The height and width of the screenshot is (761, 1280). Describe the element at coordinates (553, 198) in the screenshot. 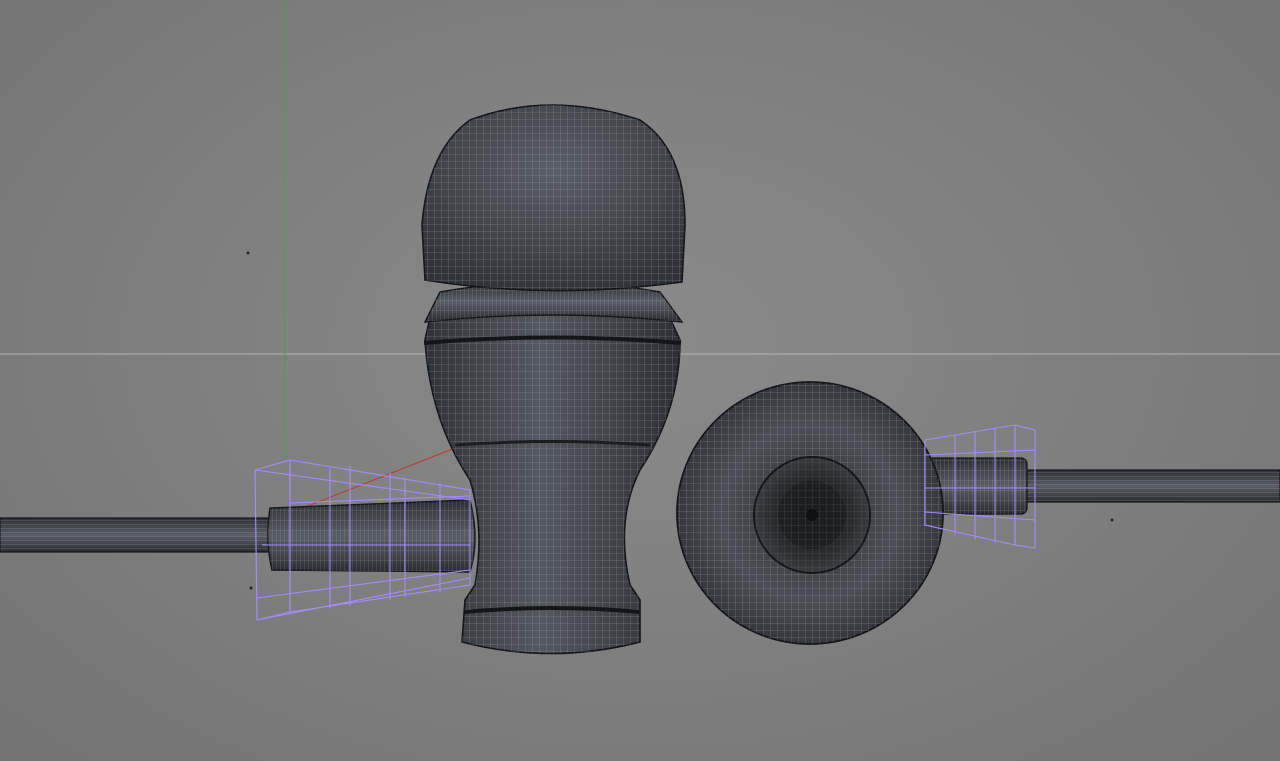

I see `earbud-tip` at that location.